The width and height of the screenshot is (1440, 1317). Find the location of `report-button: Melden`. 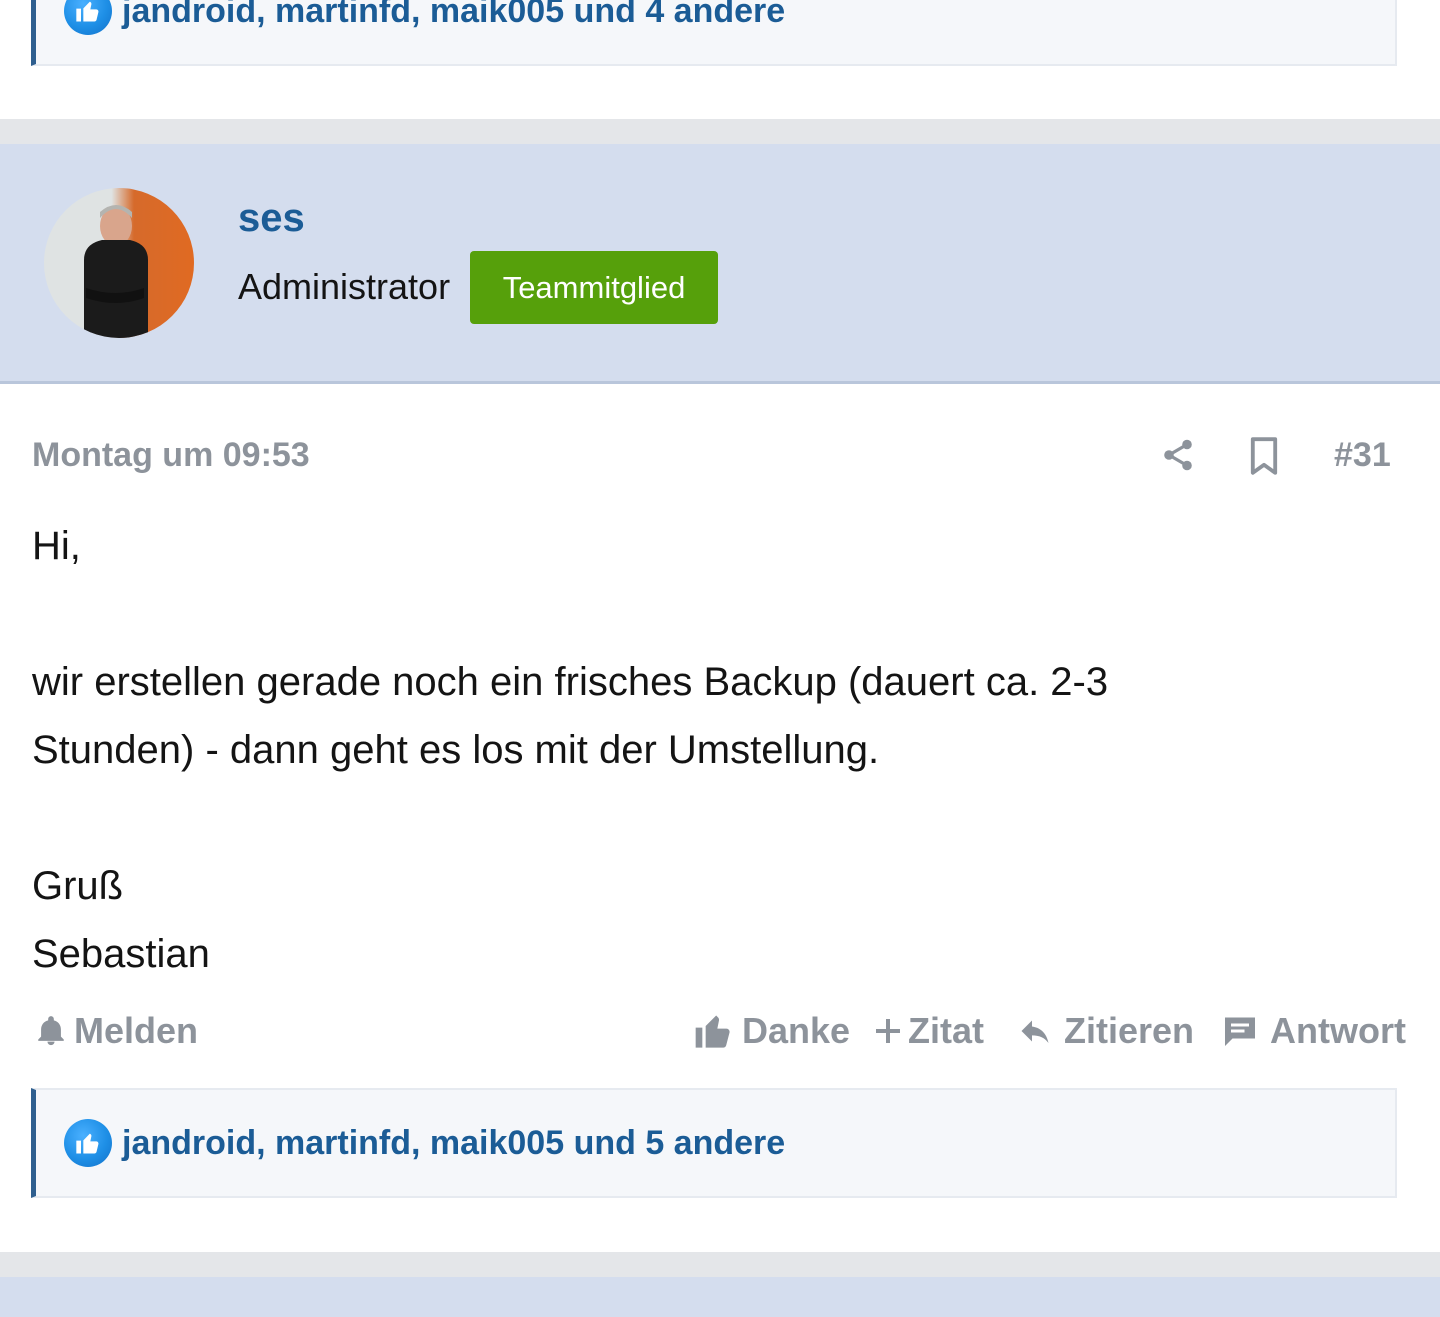

report-button: Melden is located at coordinates (116, 1031).